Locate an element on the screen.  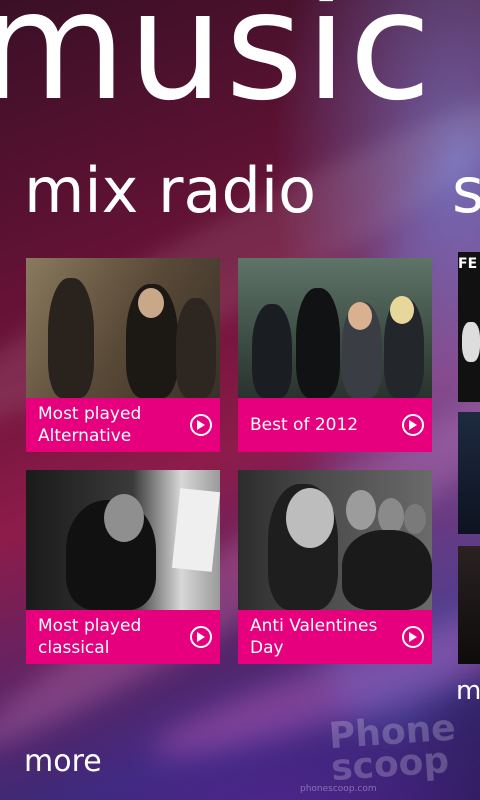
more-link: more is located at coordinates (63, 761).